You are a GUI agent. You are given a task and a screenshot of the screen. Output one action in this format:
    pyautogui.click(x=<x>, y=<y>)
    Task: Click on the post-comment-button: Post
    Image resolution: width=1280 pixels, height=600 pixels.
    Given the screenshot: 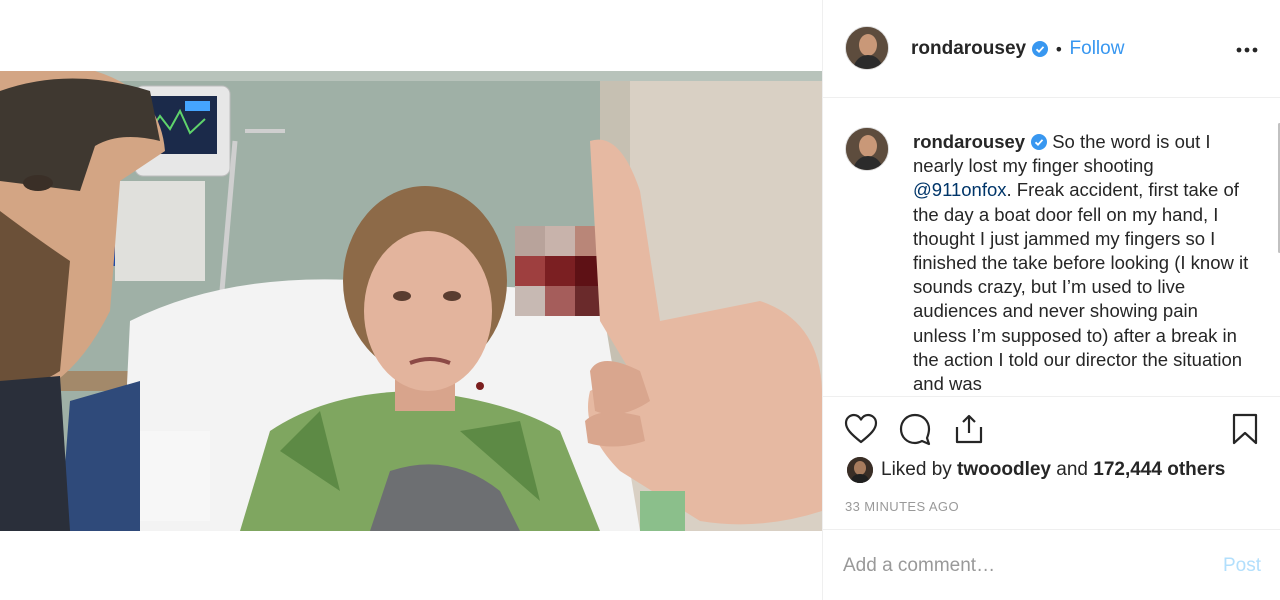 What is the action you would take?
    pyautogui.click(x=1242, y=566)
    